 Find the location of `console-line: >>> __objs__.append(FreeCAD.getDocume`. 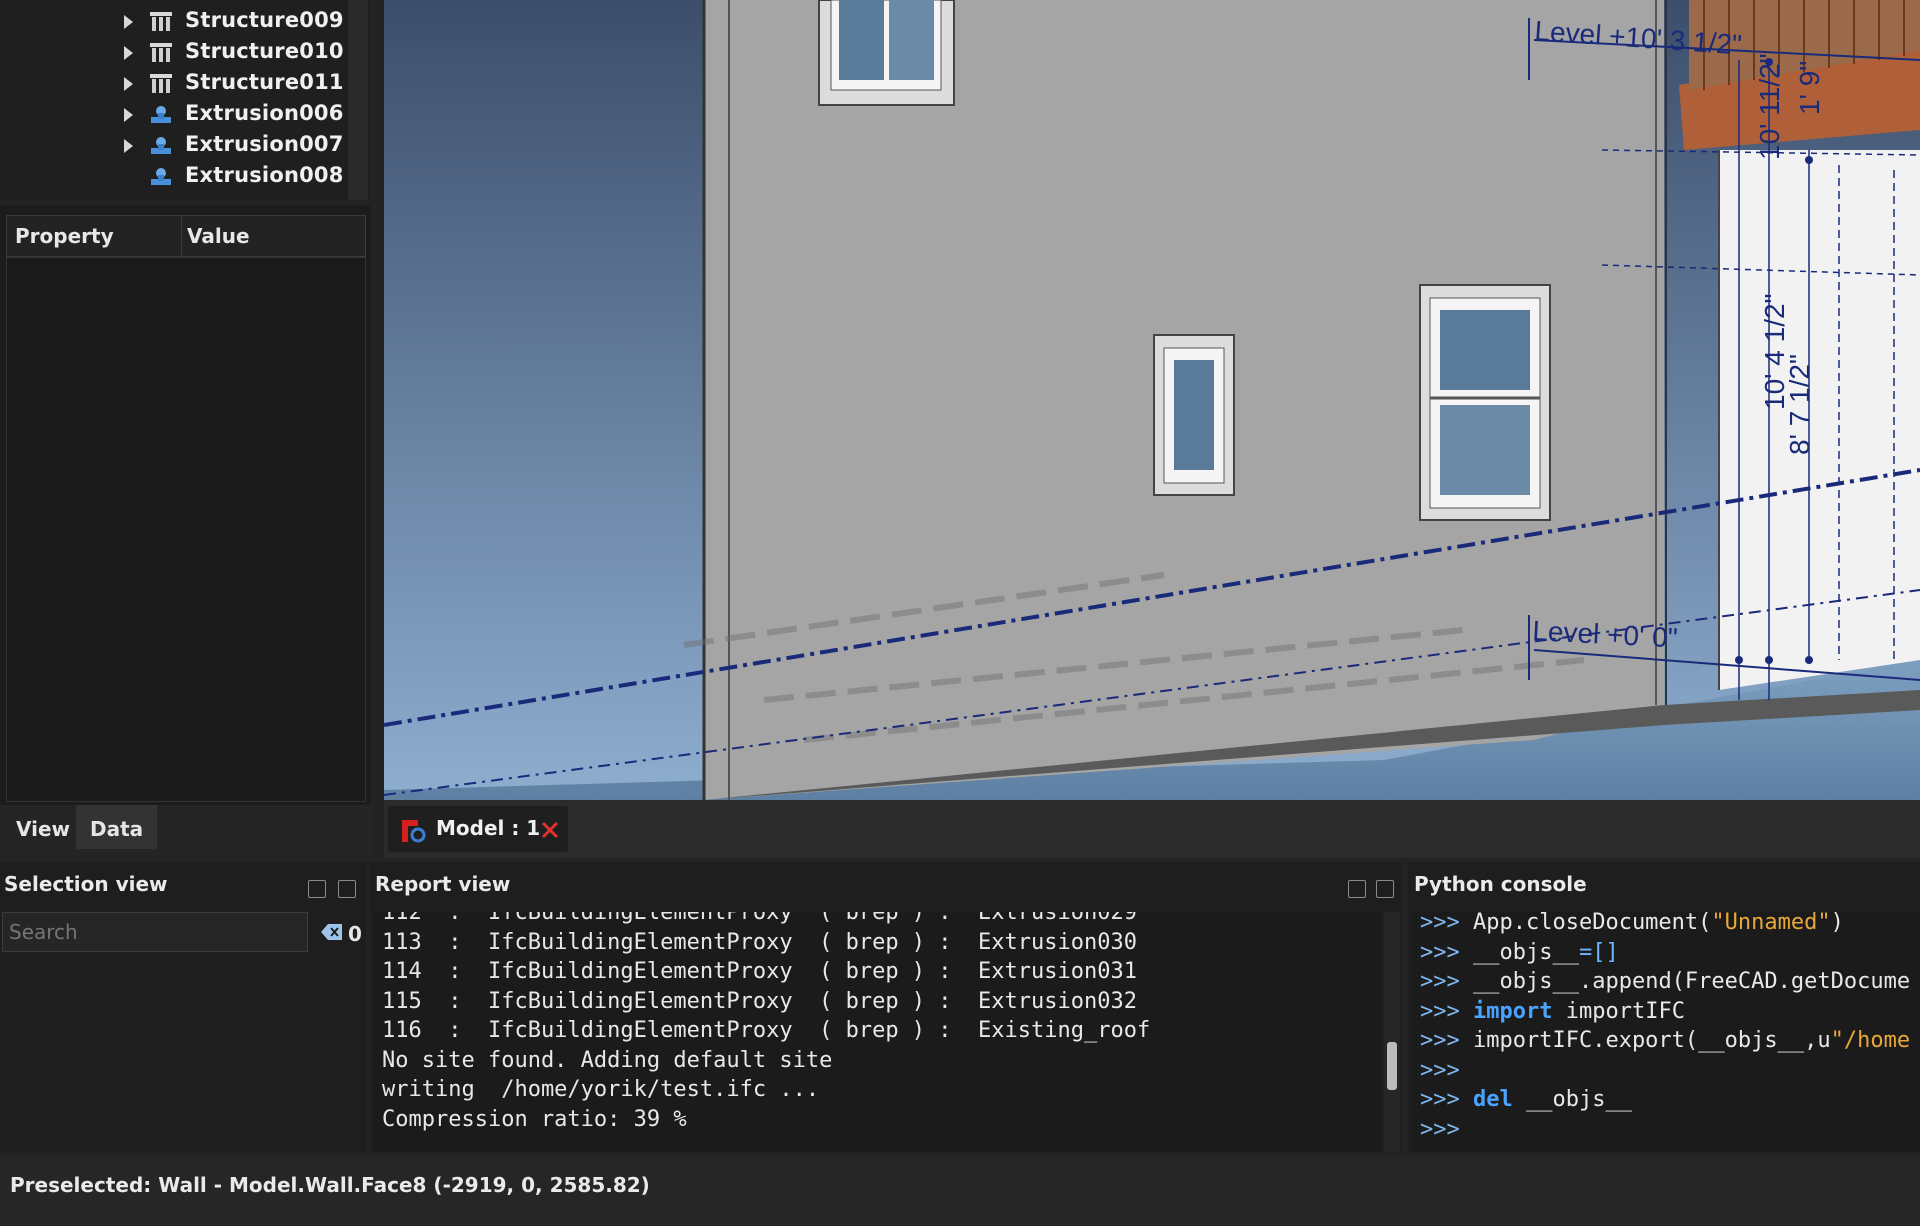

console-line: >>> __objs__.append(FreeCAD.getDocume is located at coordinates (1665, 983).